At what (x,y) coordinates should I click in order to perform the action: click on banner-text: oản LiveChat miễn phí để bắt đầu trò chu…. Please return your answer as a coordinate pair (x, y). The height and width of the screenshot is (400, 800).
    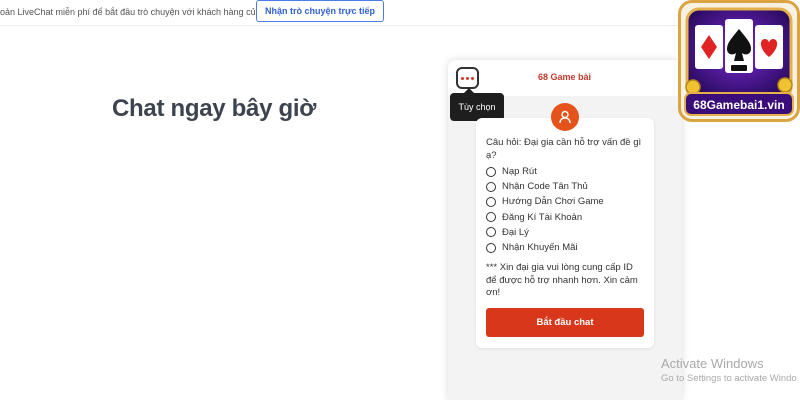
    Looking at the image, I should click on (139, 12).